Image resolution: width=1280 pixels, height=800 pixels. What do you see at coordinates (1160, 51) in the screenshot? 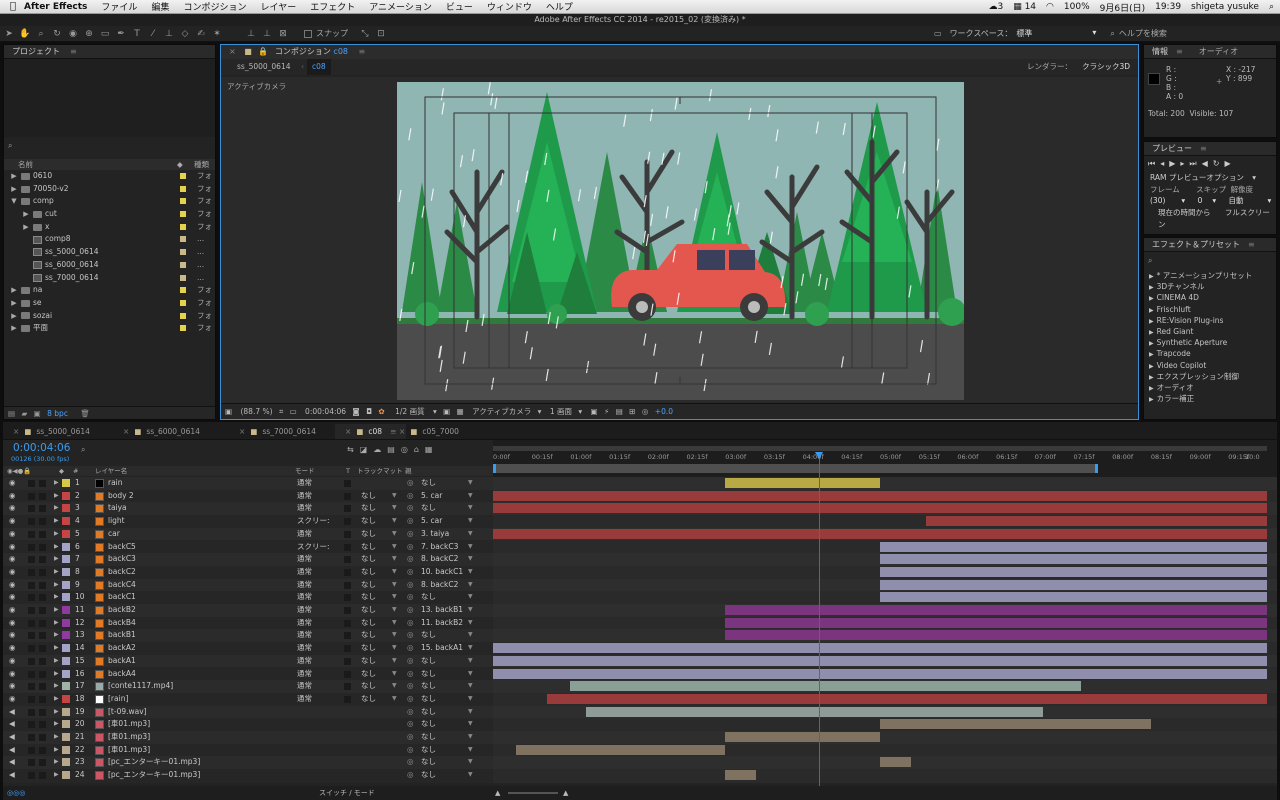
I see `tab-info: 情報` at bounding box center [1160, 51].